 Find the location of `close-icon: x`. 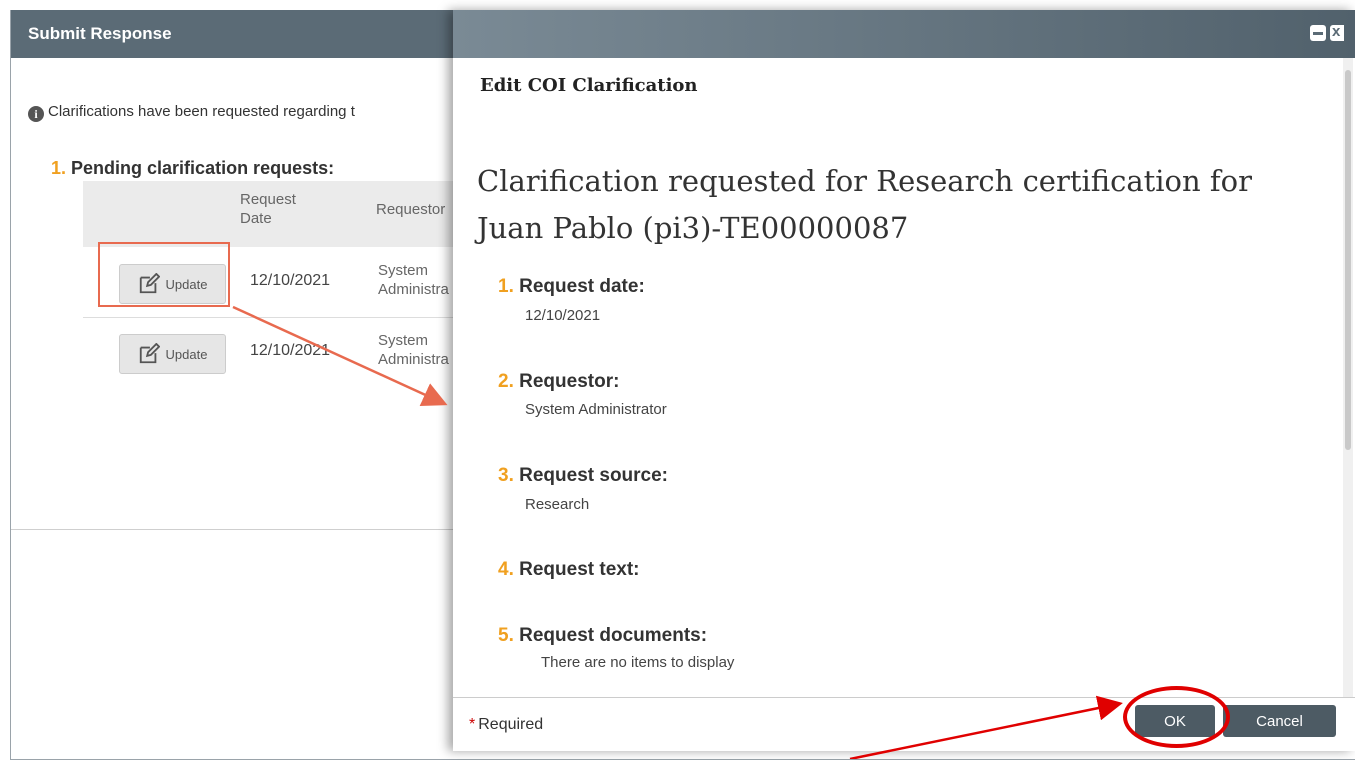

close-icon: x is located at coordinates (1337, 33).